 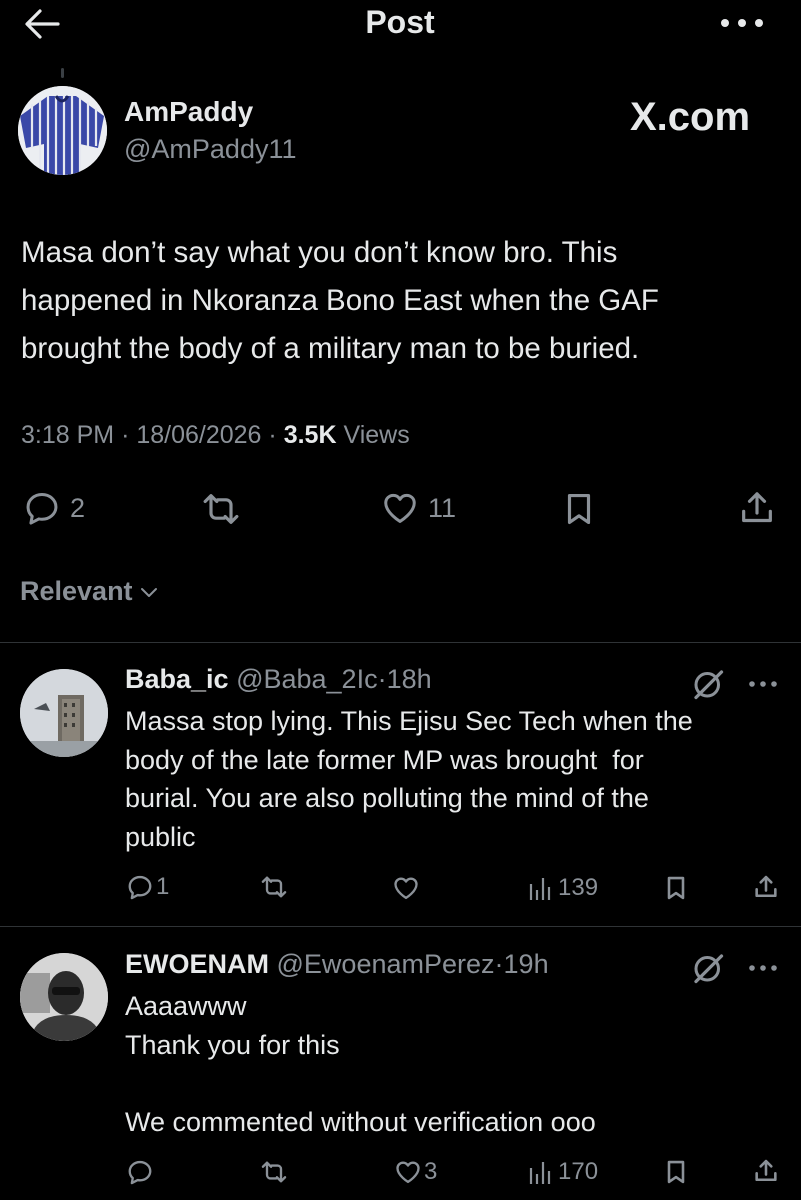 I want to click on views-count: 3.5K, so click(x=310, y=435).